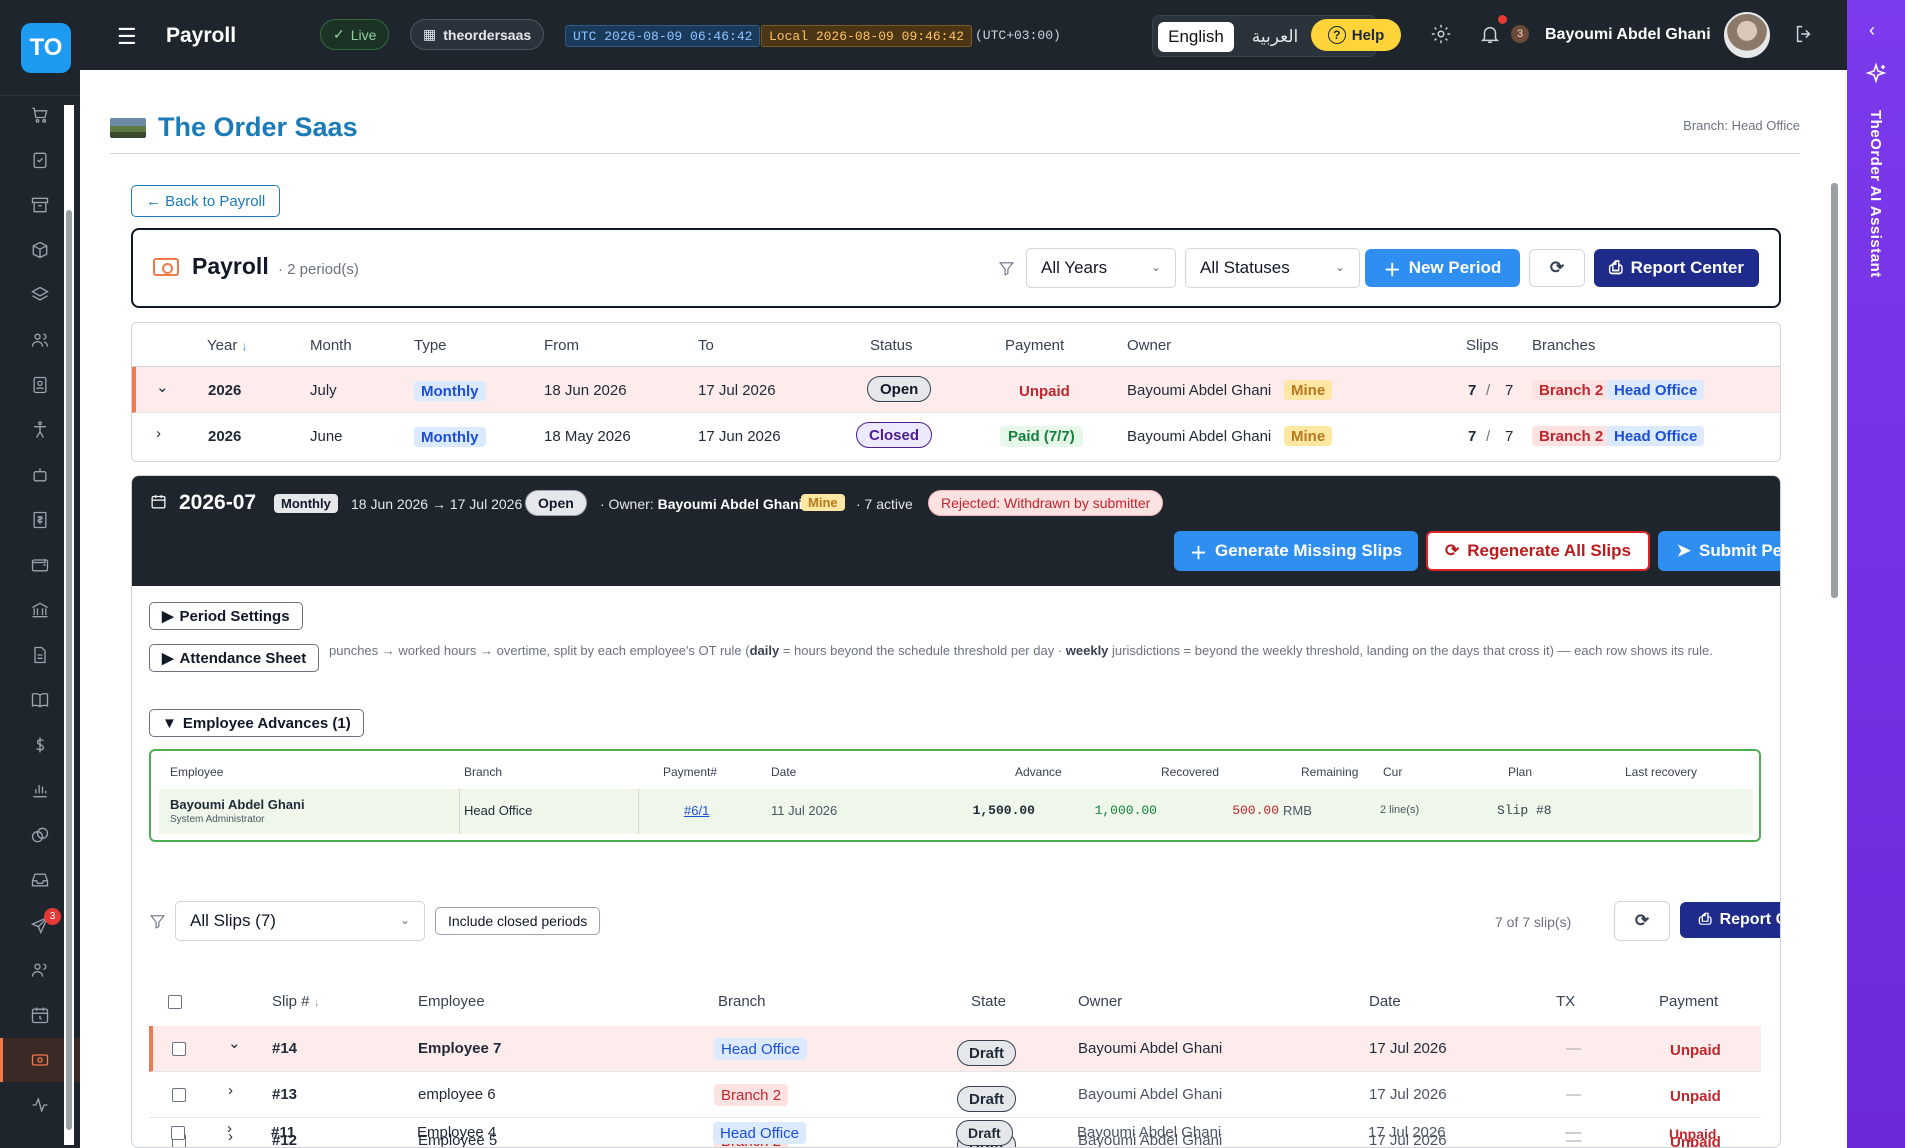 This screenshot has width=1905, height=1148. What do you see at coordinates (1564, 345) in the screenshot?
I see `col-branches: Branches` at bounding box center [1564, 345].